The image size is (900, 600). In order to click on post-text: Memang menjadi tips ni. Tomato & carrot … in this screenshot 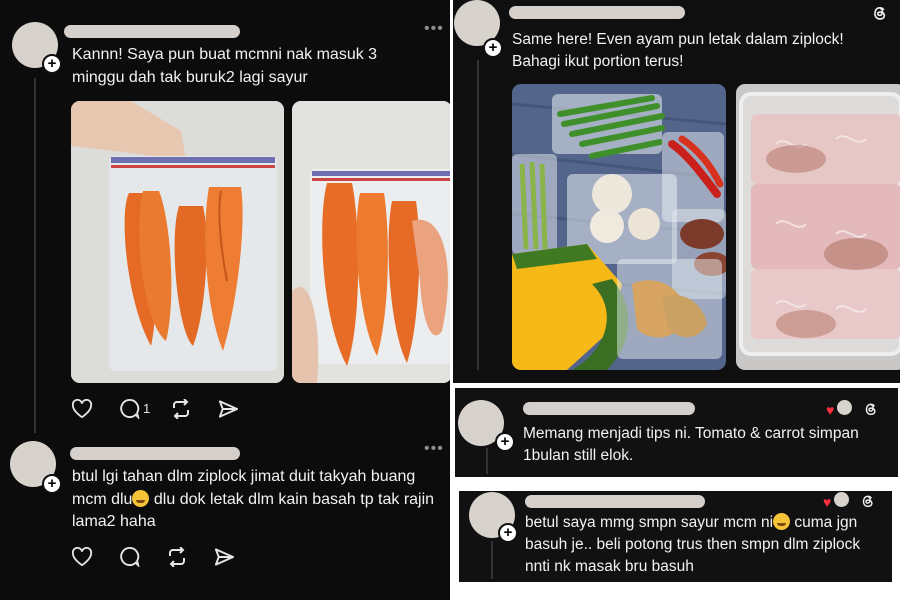, I will do `click(691, 444)`.